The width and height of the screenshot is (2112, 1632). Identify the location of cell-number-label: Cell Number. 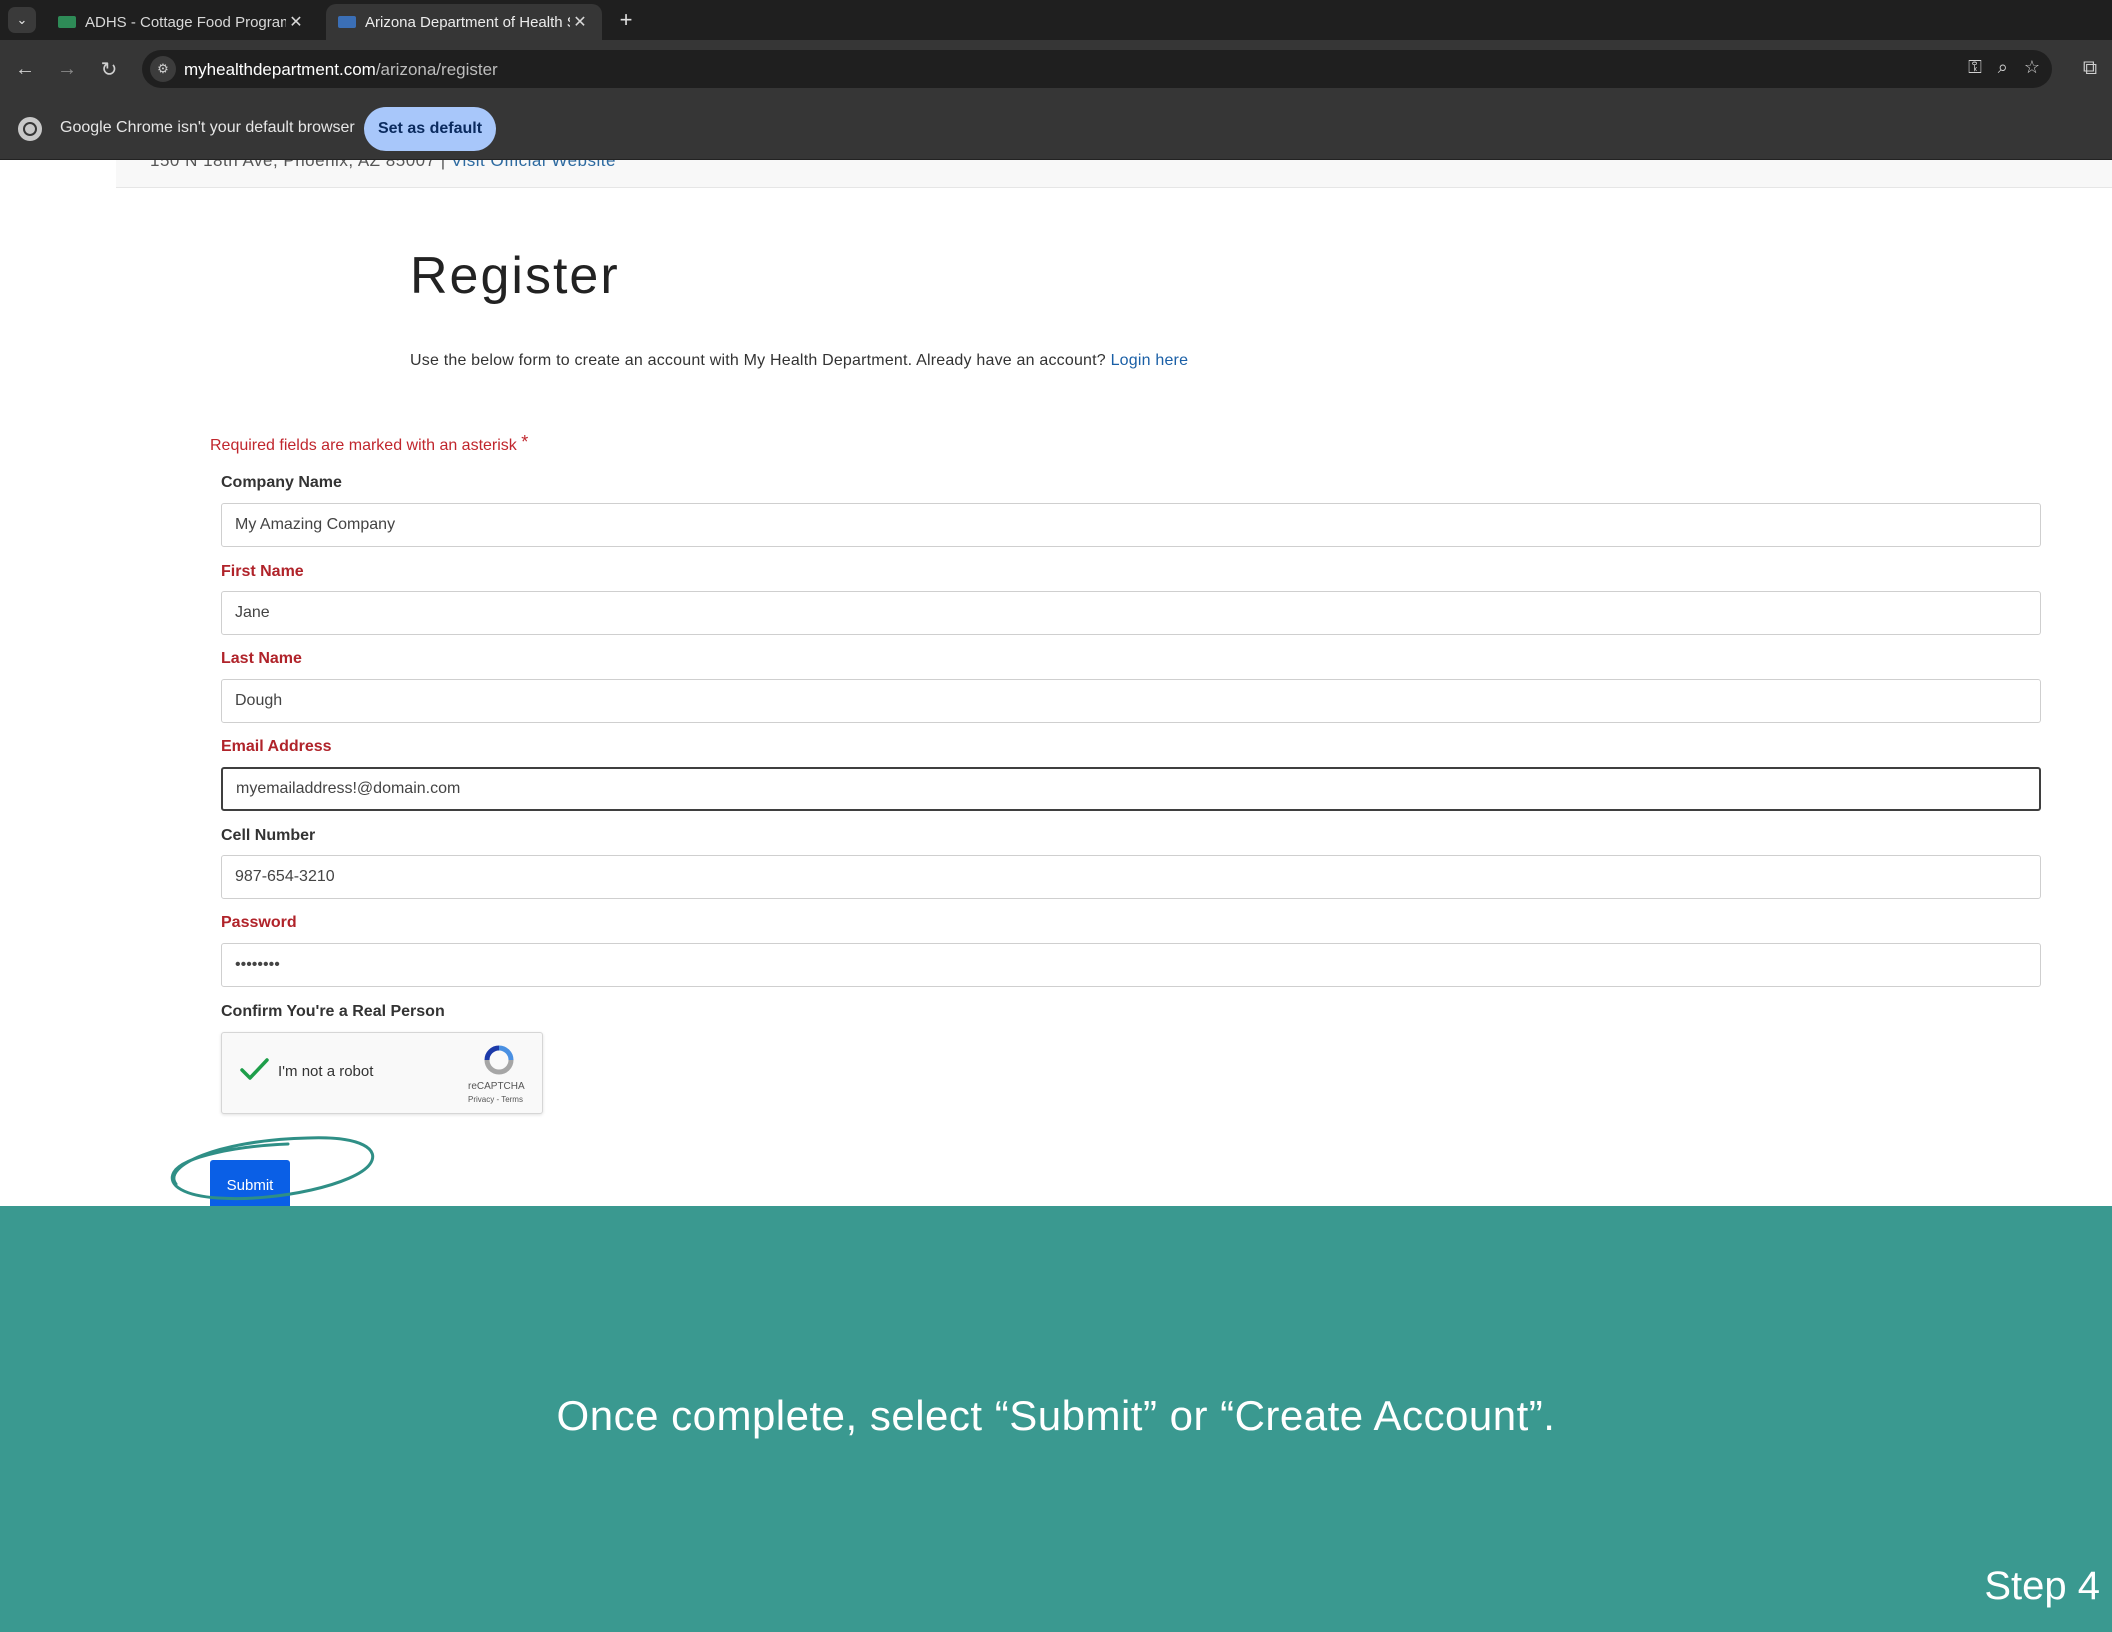
(268, 835).